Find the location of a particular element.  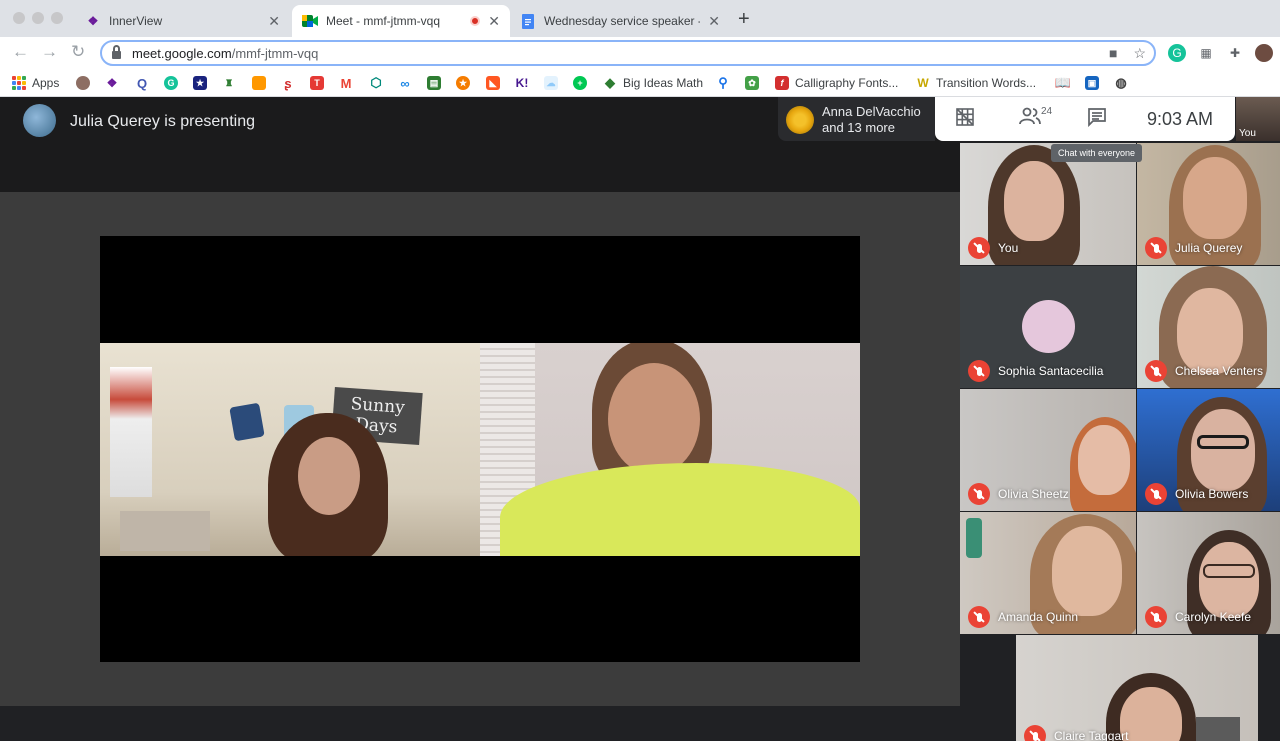

self-view-label: You is located at coordinates (1247, 133).